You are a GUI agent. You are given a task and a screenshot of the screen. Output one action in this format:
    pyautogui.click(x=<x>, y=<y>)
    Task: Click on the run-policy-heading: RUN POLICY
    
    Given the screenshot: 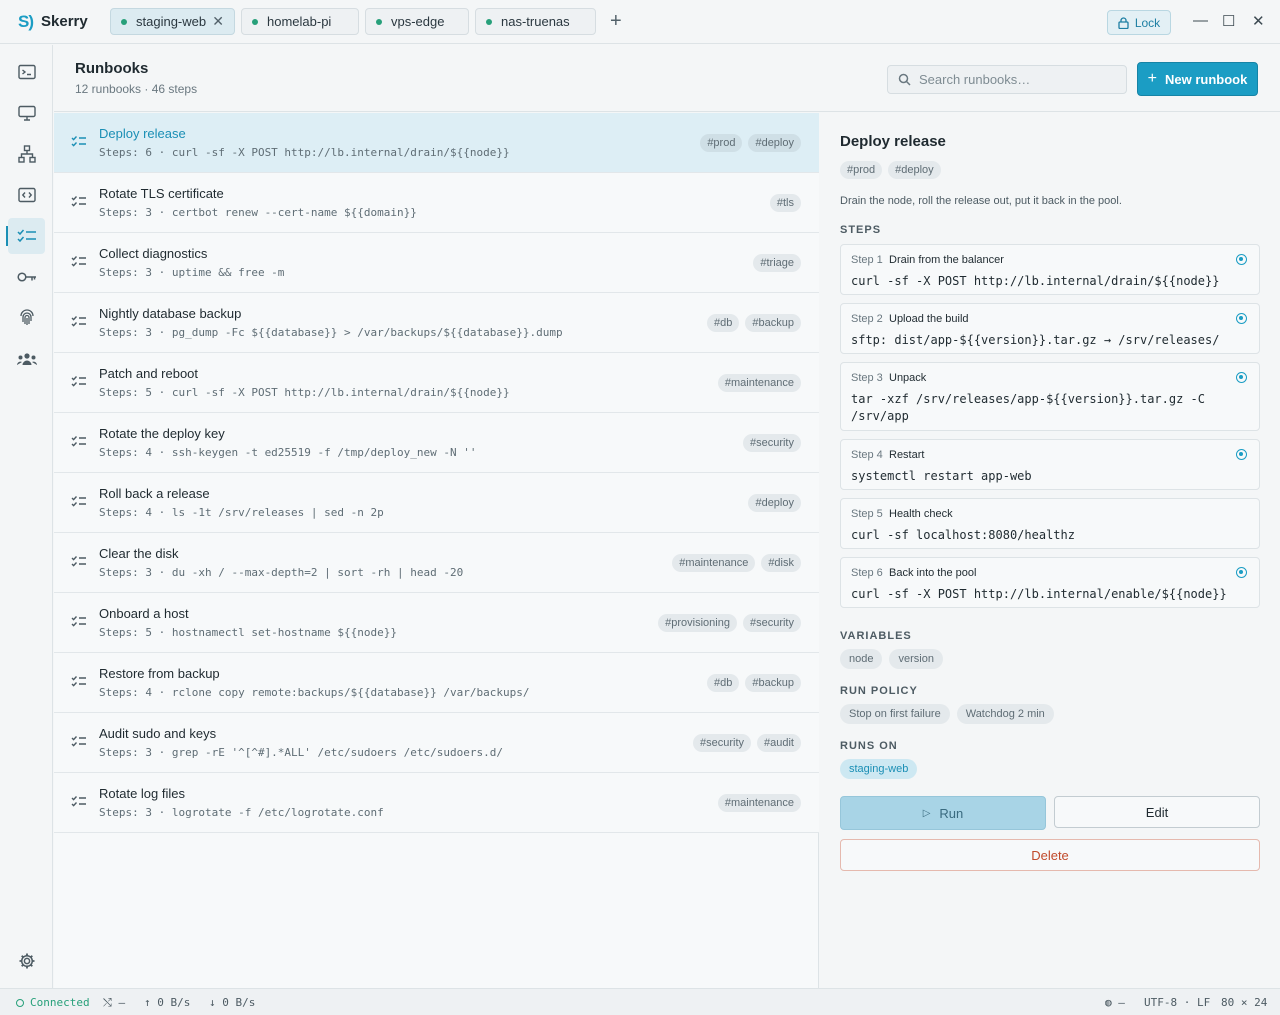 What is the action you would take?
    pyautogui.click(x=879, y=691)
    